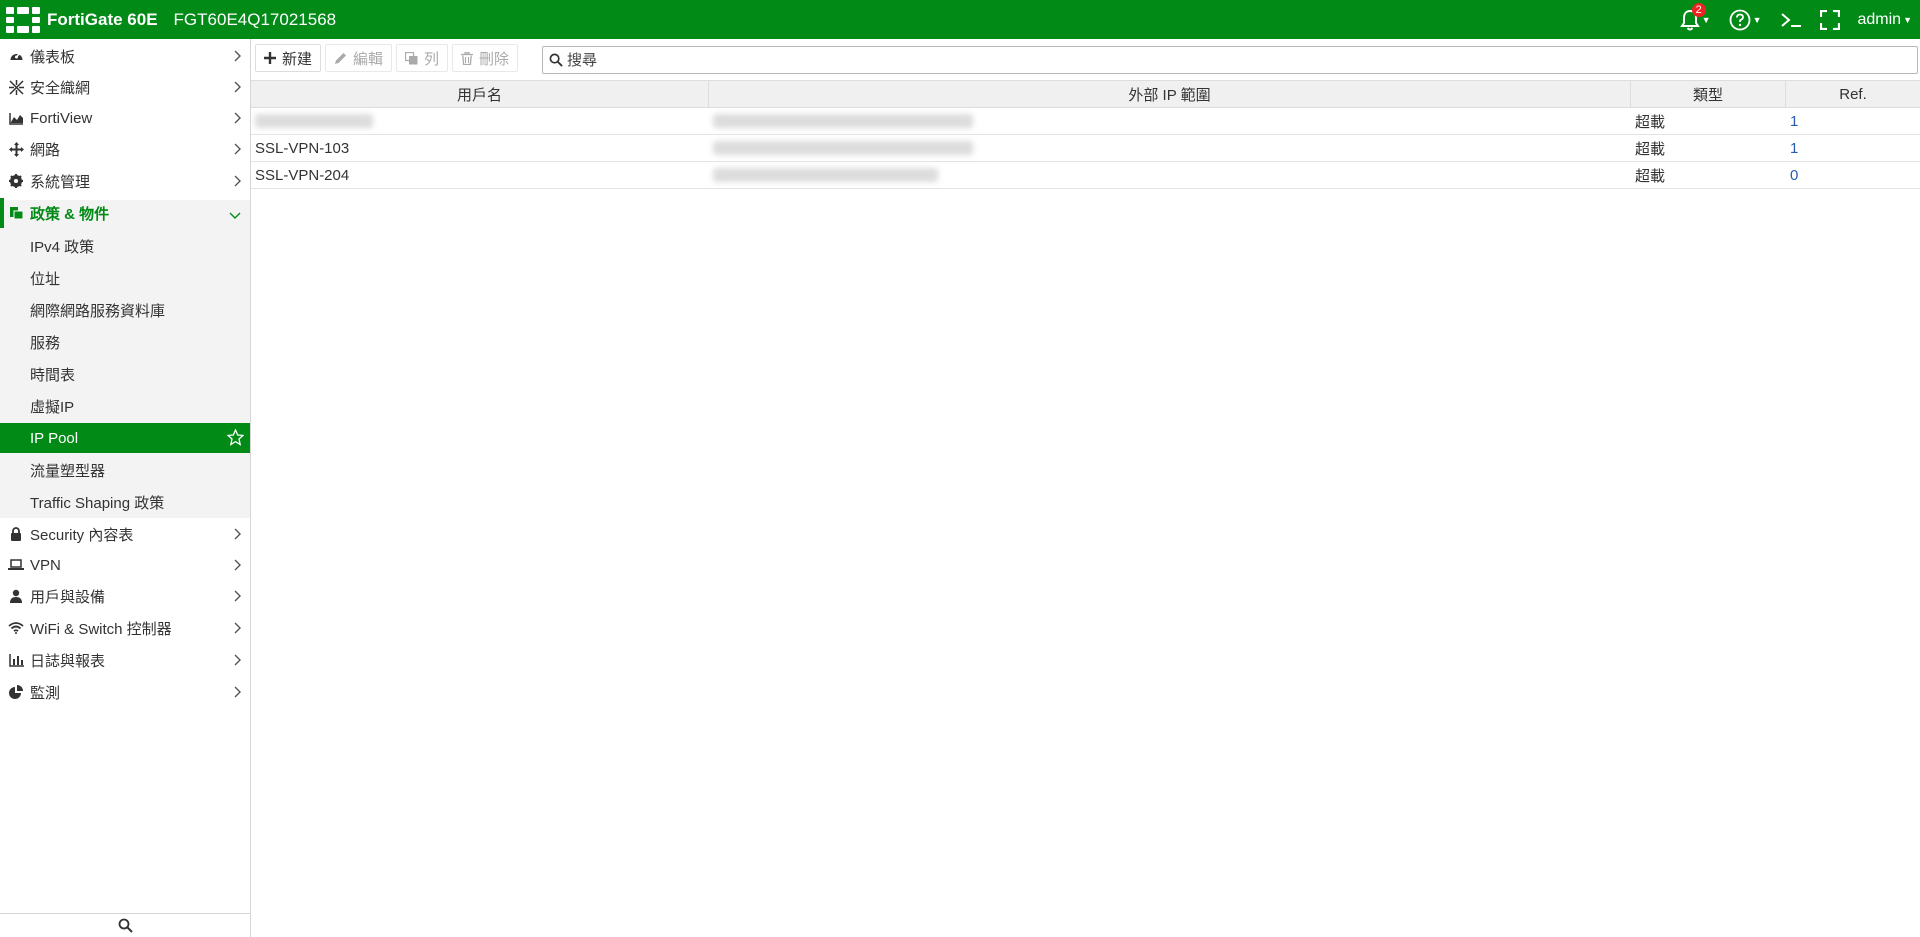 The height and width of the screenshot is (937, 1920). What do you see at coordinates (125, 246) in the screenshot?
I see `sidebar-subitem-ipv4-policy: IPv4 政策` at bounding box center [125, 246].